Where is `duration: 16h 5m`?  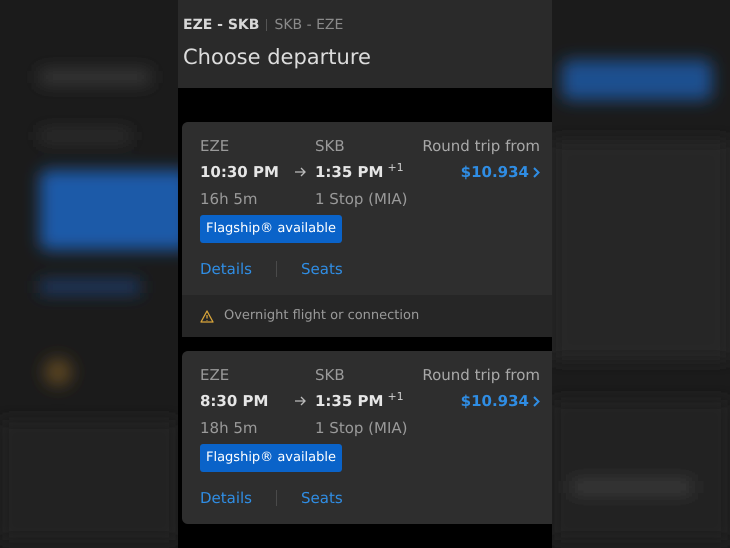
duration: 16h 5m is located at coordinates (229, 199).